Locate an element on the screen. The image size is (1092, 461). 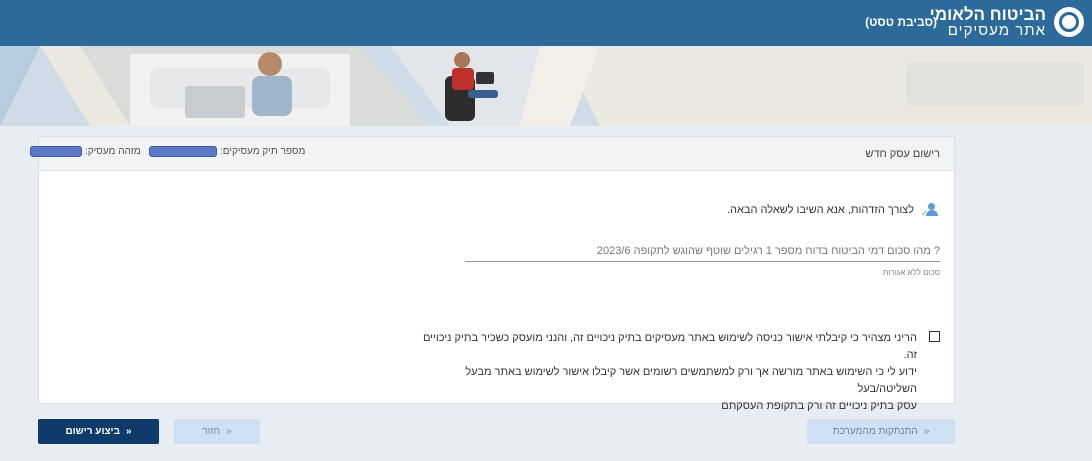
banner-placeholder-box is located at coordinates (995, 84).